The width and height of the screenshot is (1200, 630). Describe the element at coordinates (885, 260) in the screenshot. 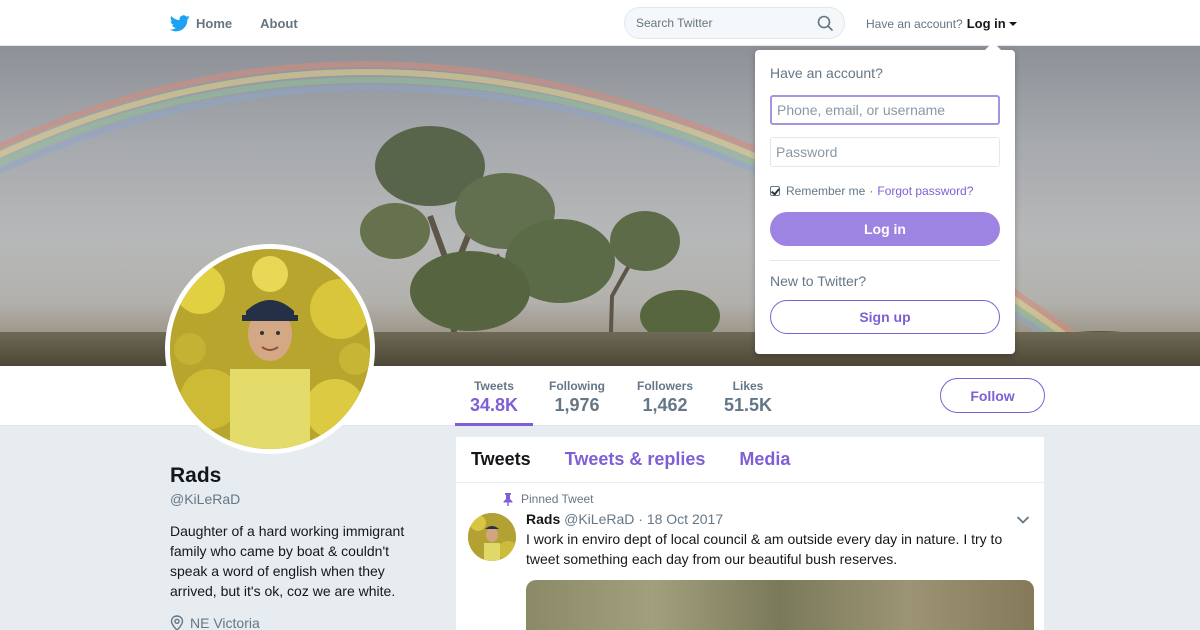

I see `dropdown-divider` at that location.